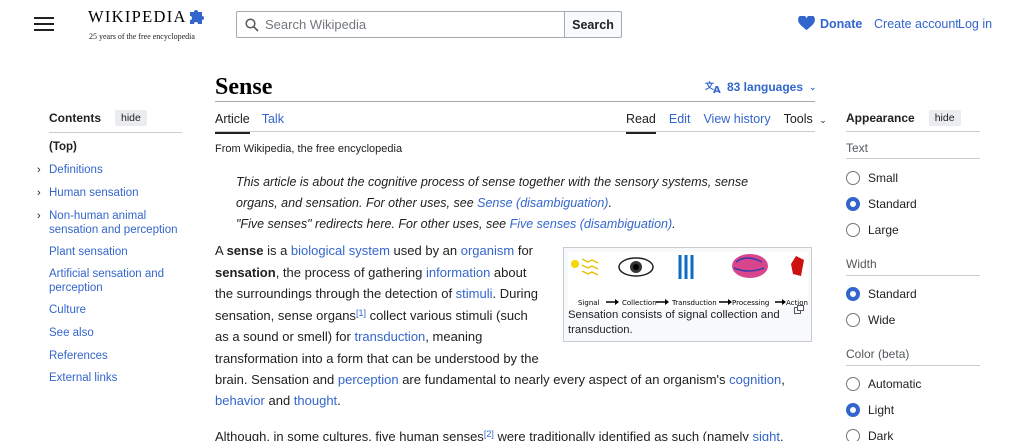 Image resolution: width=1024 pixels, height=441 pixels. I want to click on radio-text-standard: Standard, so click(881, 204).